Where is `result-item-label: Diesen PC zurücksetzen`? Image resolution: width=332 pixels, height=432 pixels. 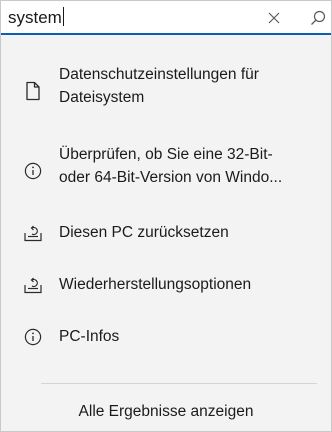
result-item-label: Diesen PC zurücksetzen is located at coordinates (144, 232).